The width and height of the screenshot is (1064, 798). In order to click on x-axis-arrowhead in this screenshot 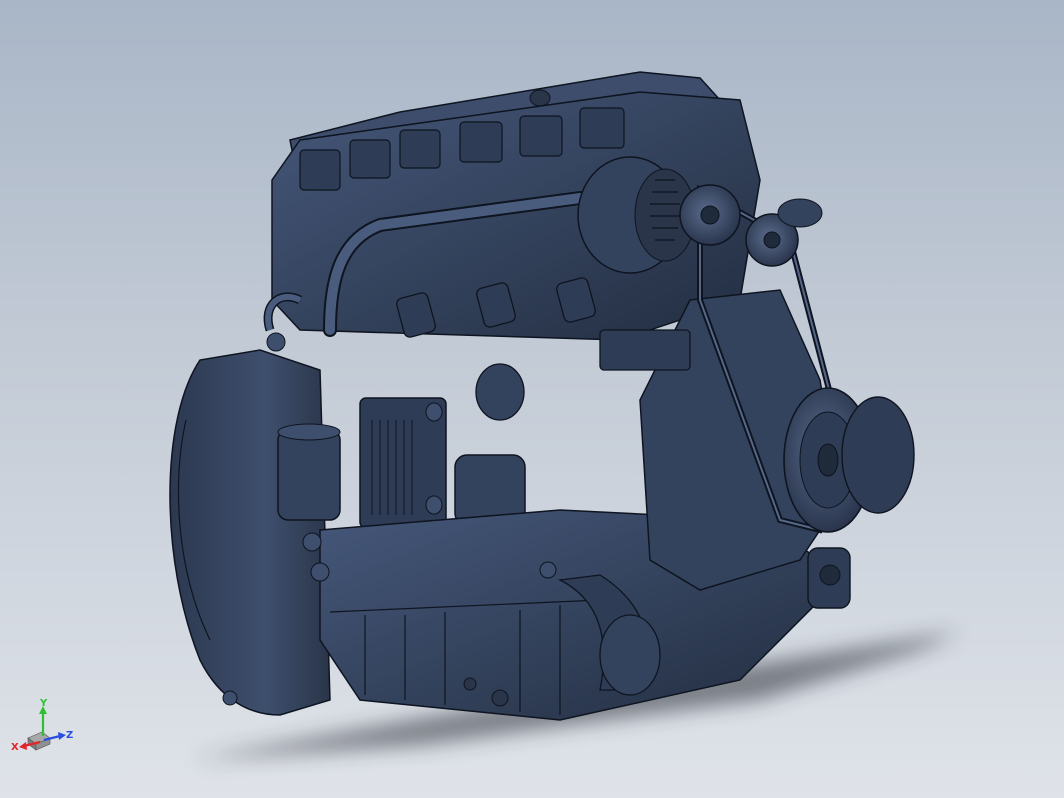, I will do `click(23, 746)`.